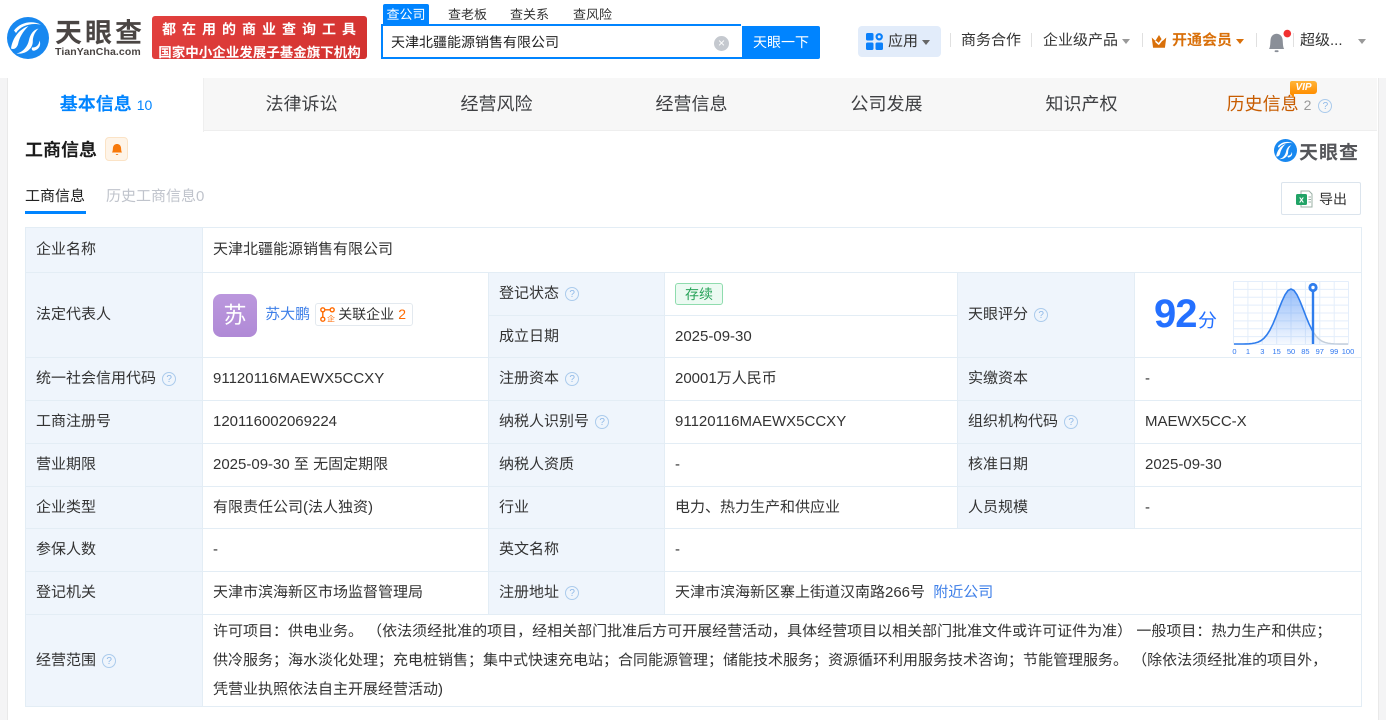 This screenshot has height=720, width=1386. What do you see at coordinates (1248, 351) in the screenshot?
I see `svg-text: 1` at bounding box center [1248, 351].